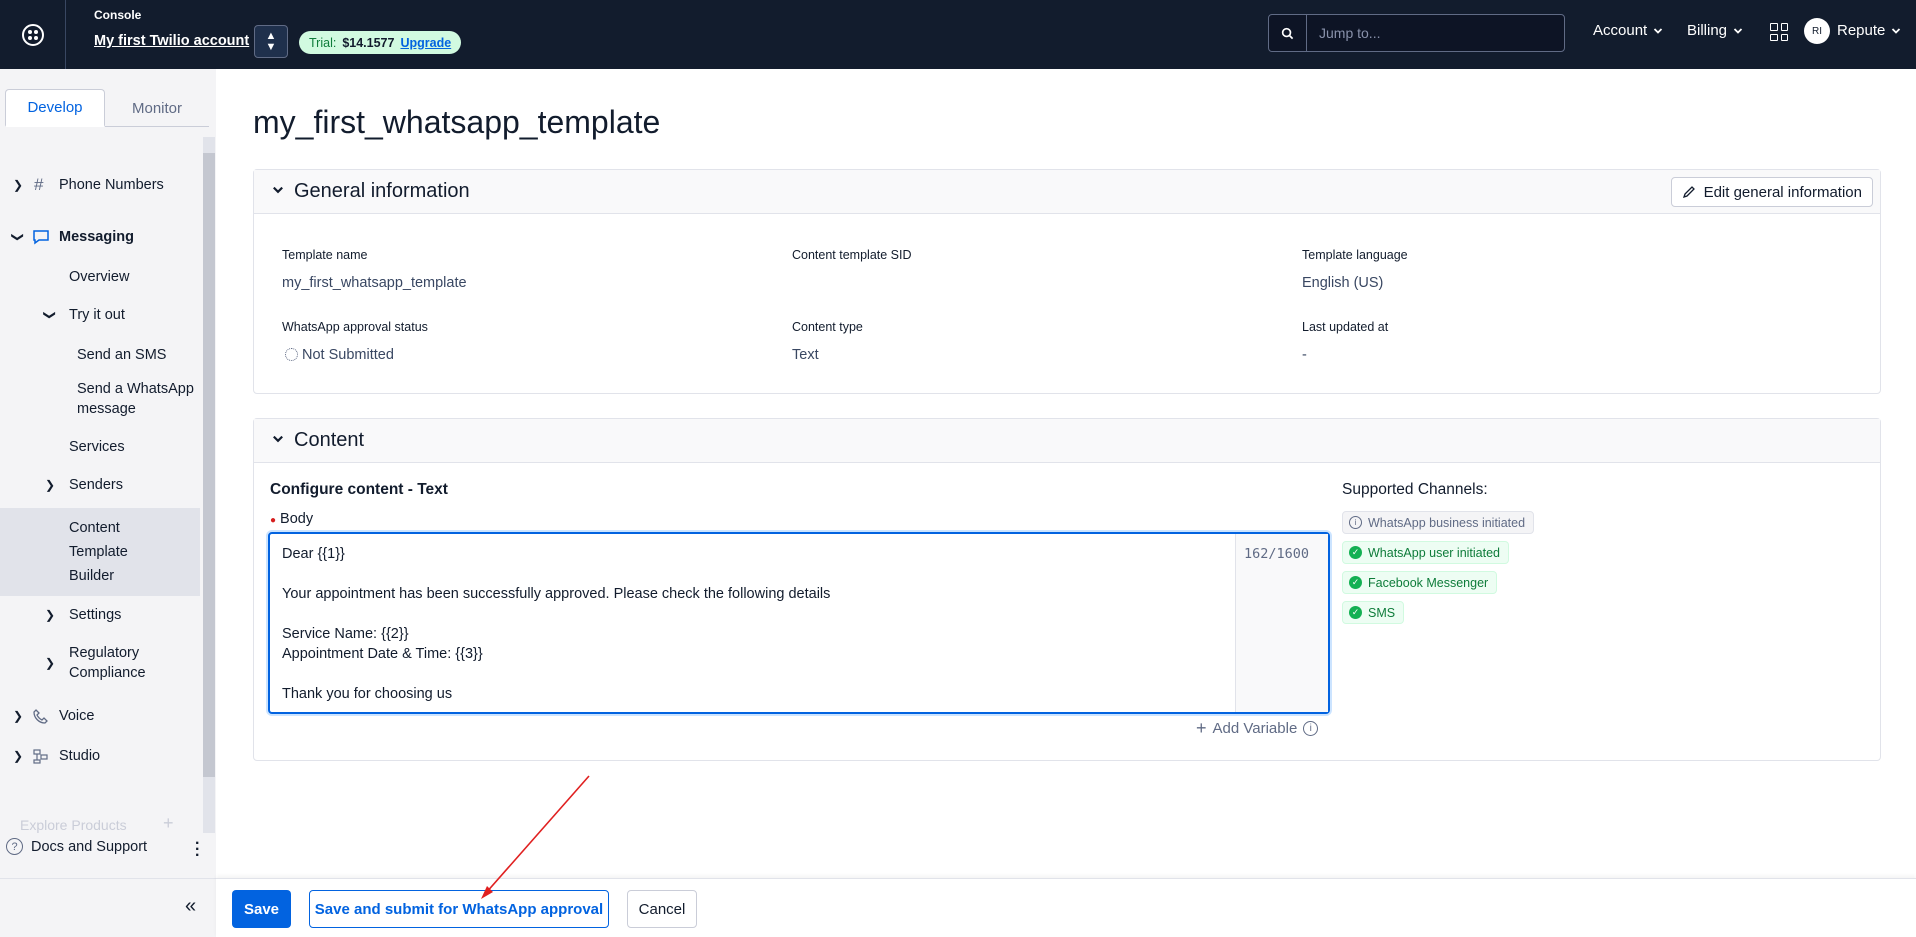  I want to click on sidebar-item-phone-numbers: ❯ # Phone Numbers, so click(100, 185).